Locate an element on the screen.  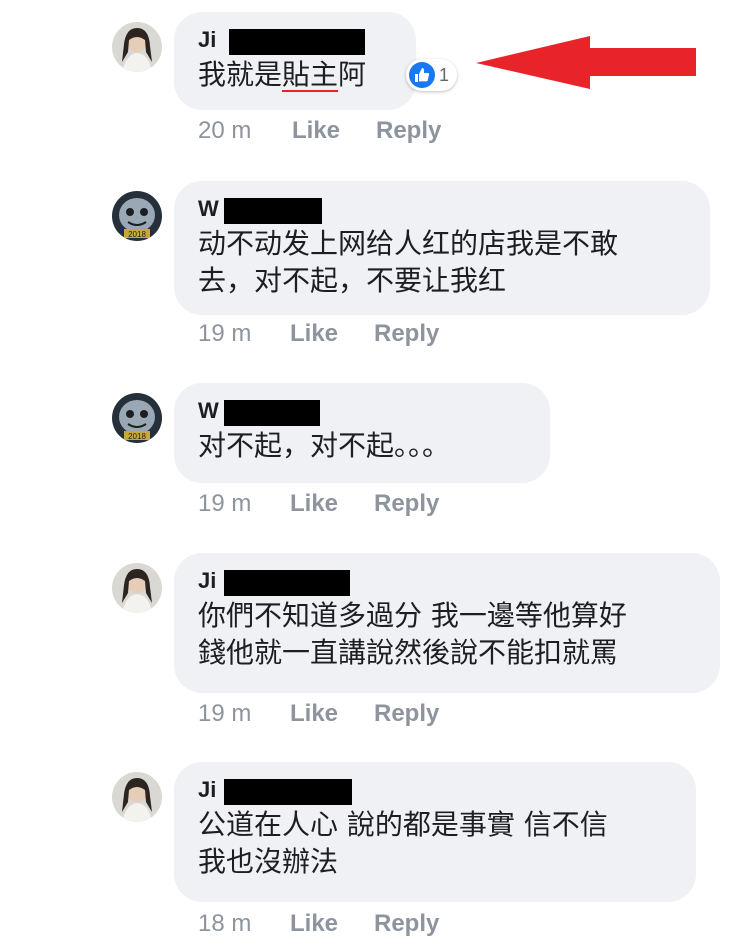
comment-bubble: Ji 公道在人心 說的都是事實 信不信 我也沒辦法 is located at coordinates (435, 832).